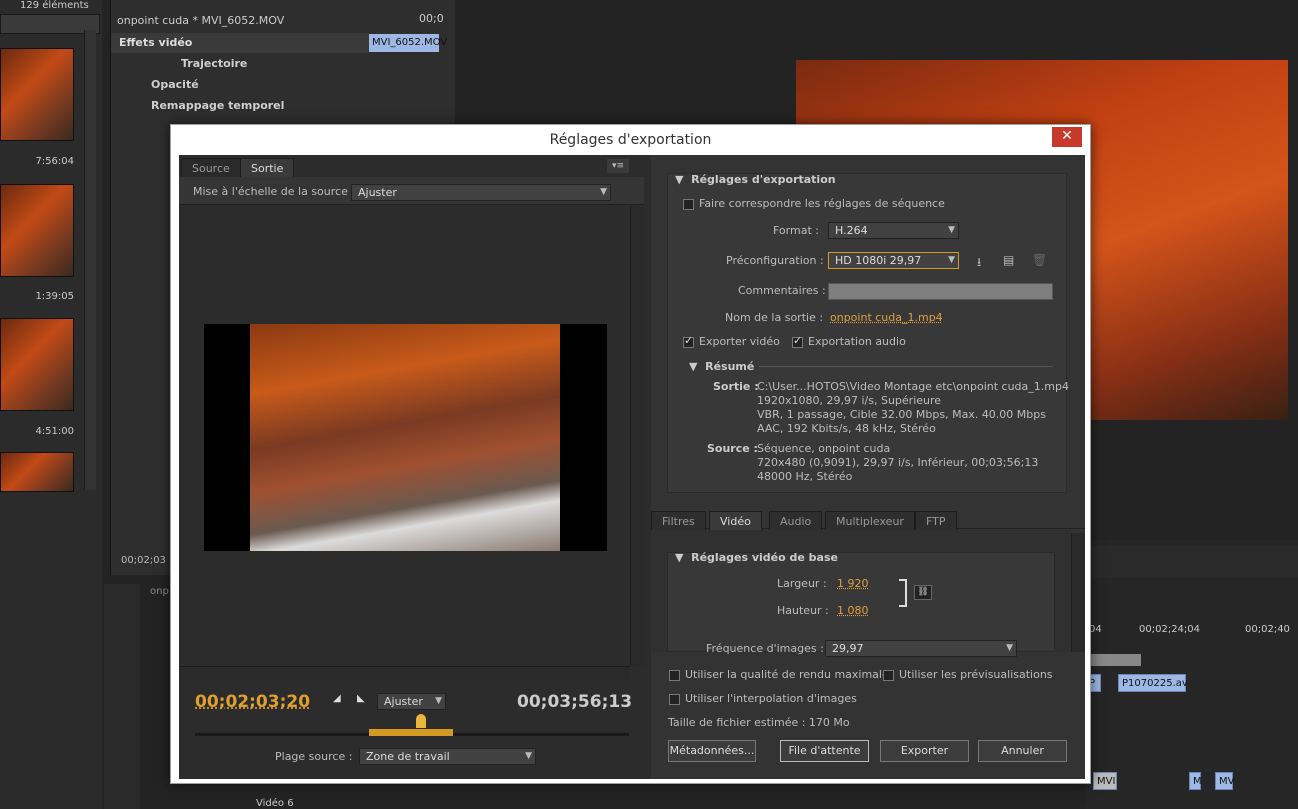  I want to click on scale-dropdown: Ajuster ▼, so click(481, 192).